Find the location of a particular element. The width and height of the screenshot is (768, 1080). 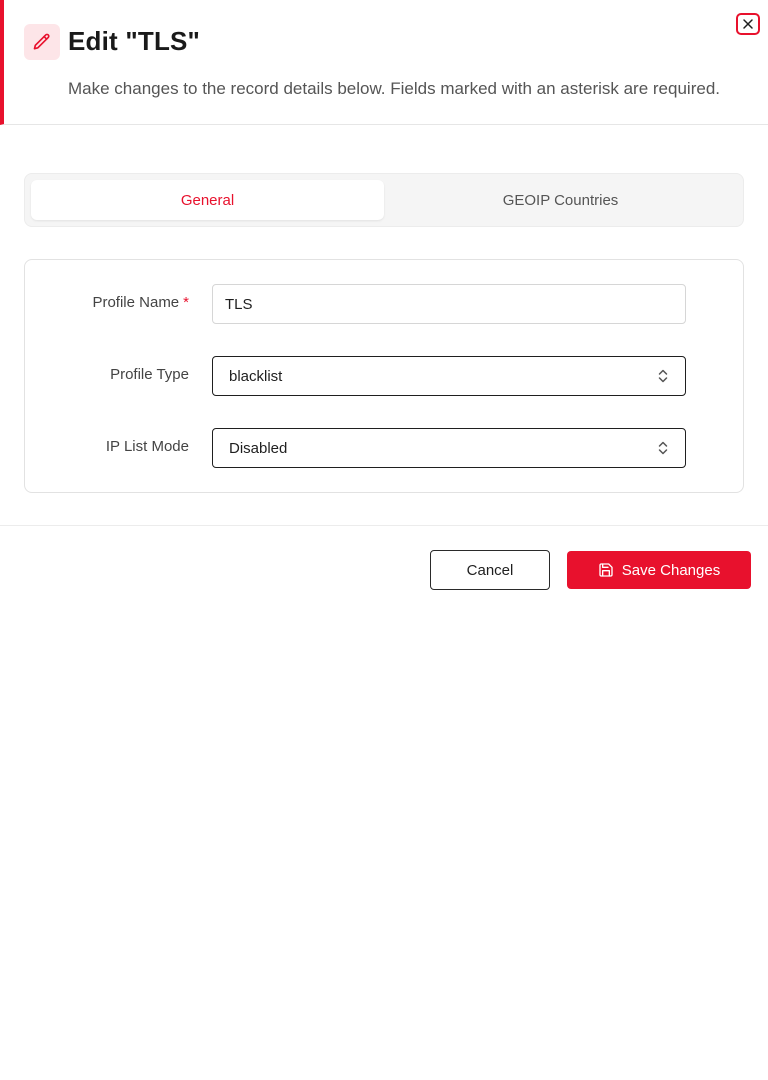

tab-general: General is located at coordinates (207, 200).